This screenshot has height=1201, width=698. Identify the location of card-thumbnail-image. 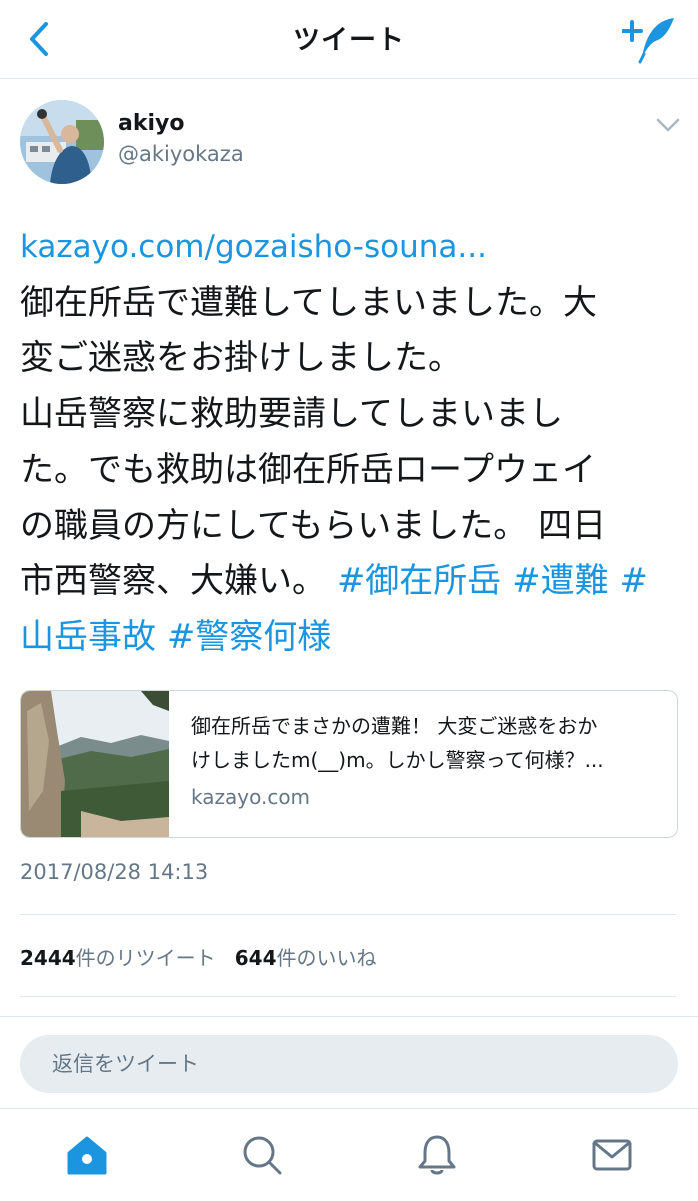
(95, 764).